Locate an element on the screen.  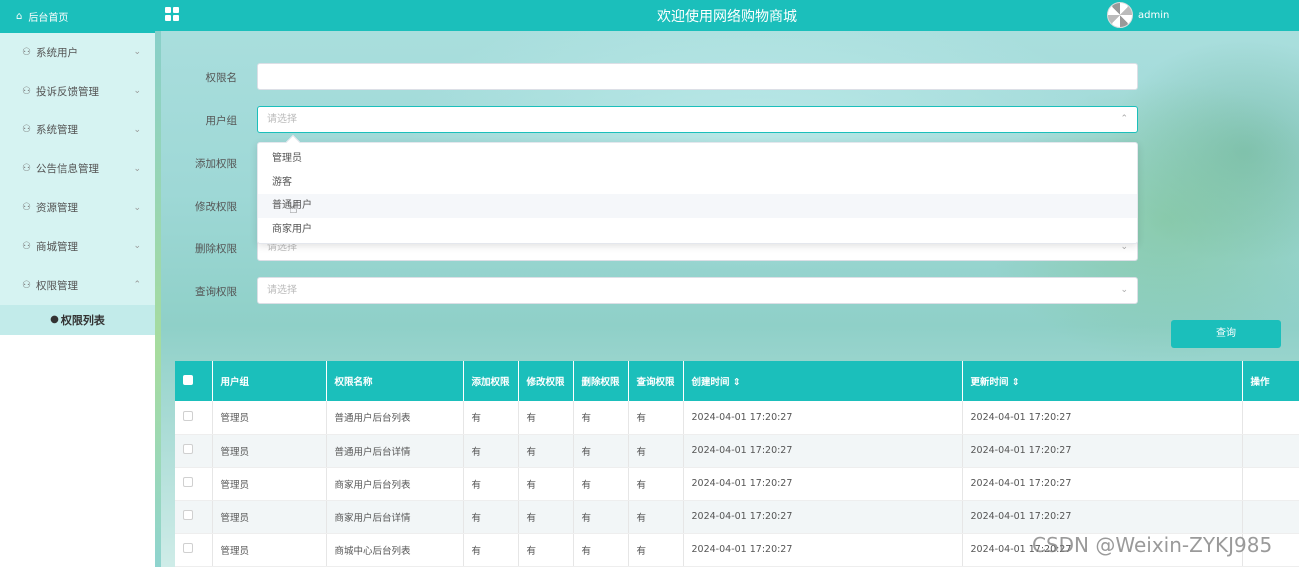
sidebar-item-label: 权限管理 is located at coordinates (57, 285).